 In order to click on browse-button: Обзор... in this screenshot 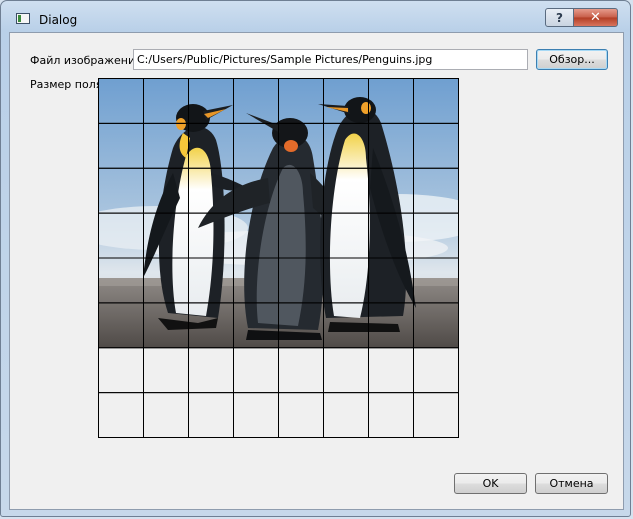, I will do `click(572, 59)`.